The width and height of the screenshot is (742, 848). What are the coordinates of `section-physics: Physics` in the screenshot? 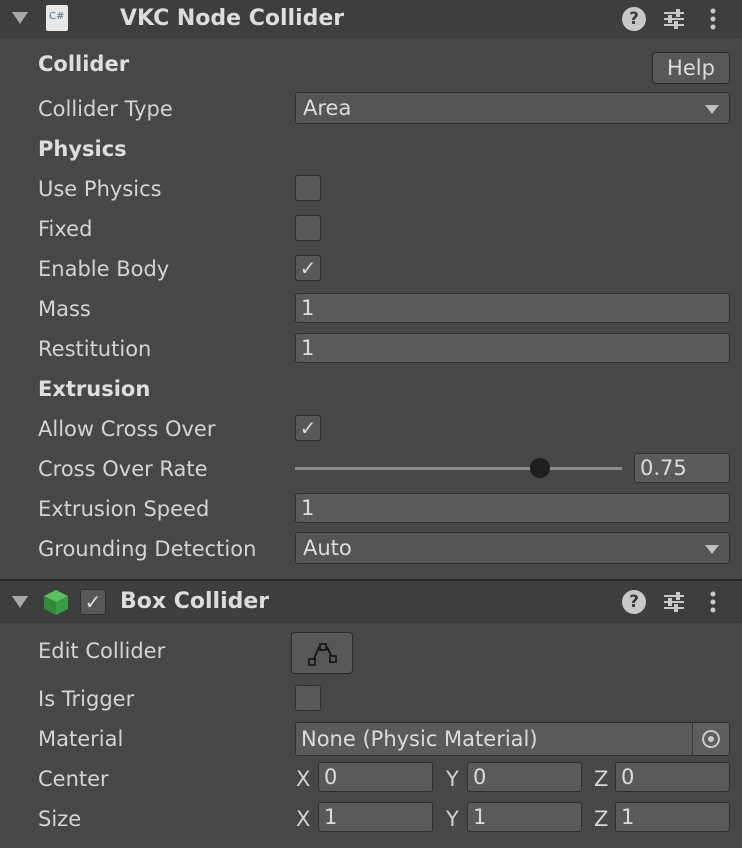 It's located at (82, 149).